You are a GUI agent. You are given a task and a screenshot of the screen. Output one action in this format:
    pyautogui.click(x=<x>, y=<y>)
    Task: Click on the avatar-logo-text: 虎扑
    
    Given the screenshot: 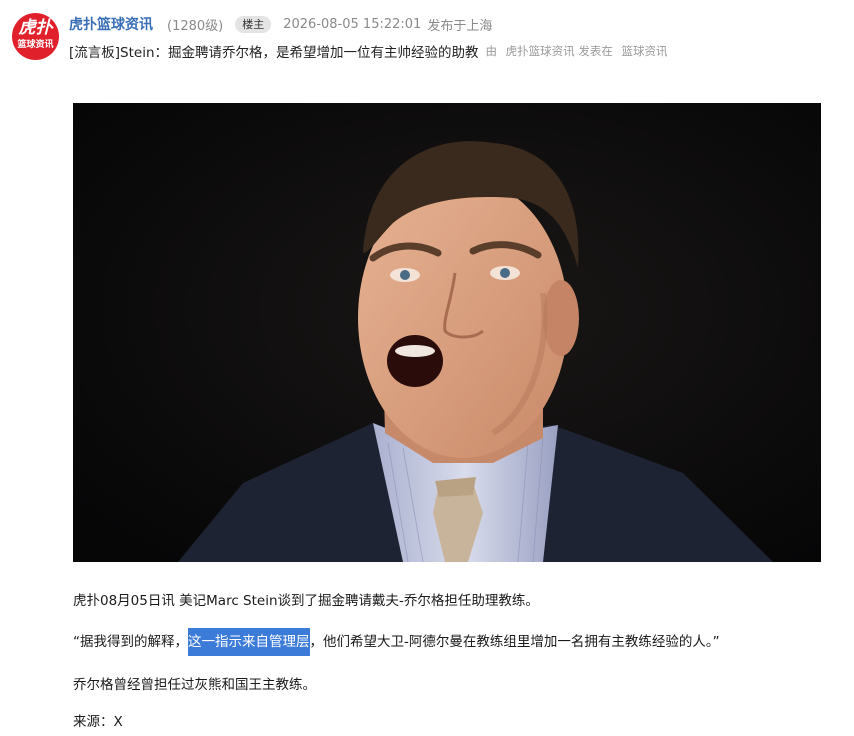 What is the action you would take?
    pyautogui.click(x=35, y=28)
    